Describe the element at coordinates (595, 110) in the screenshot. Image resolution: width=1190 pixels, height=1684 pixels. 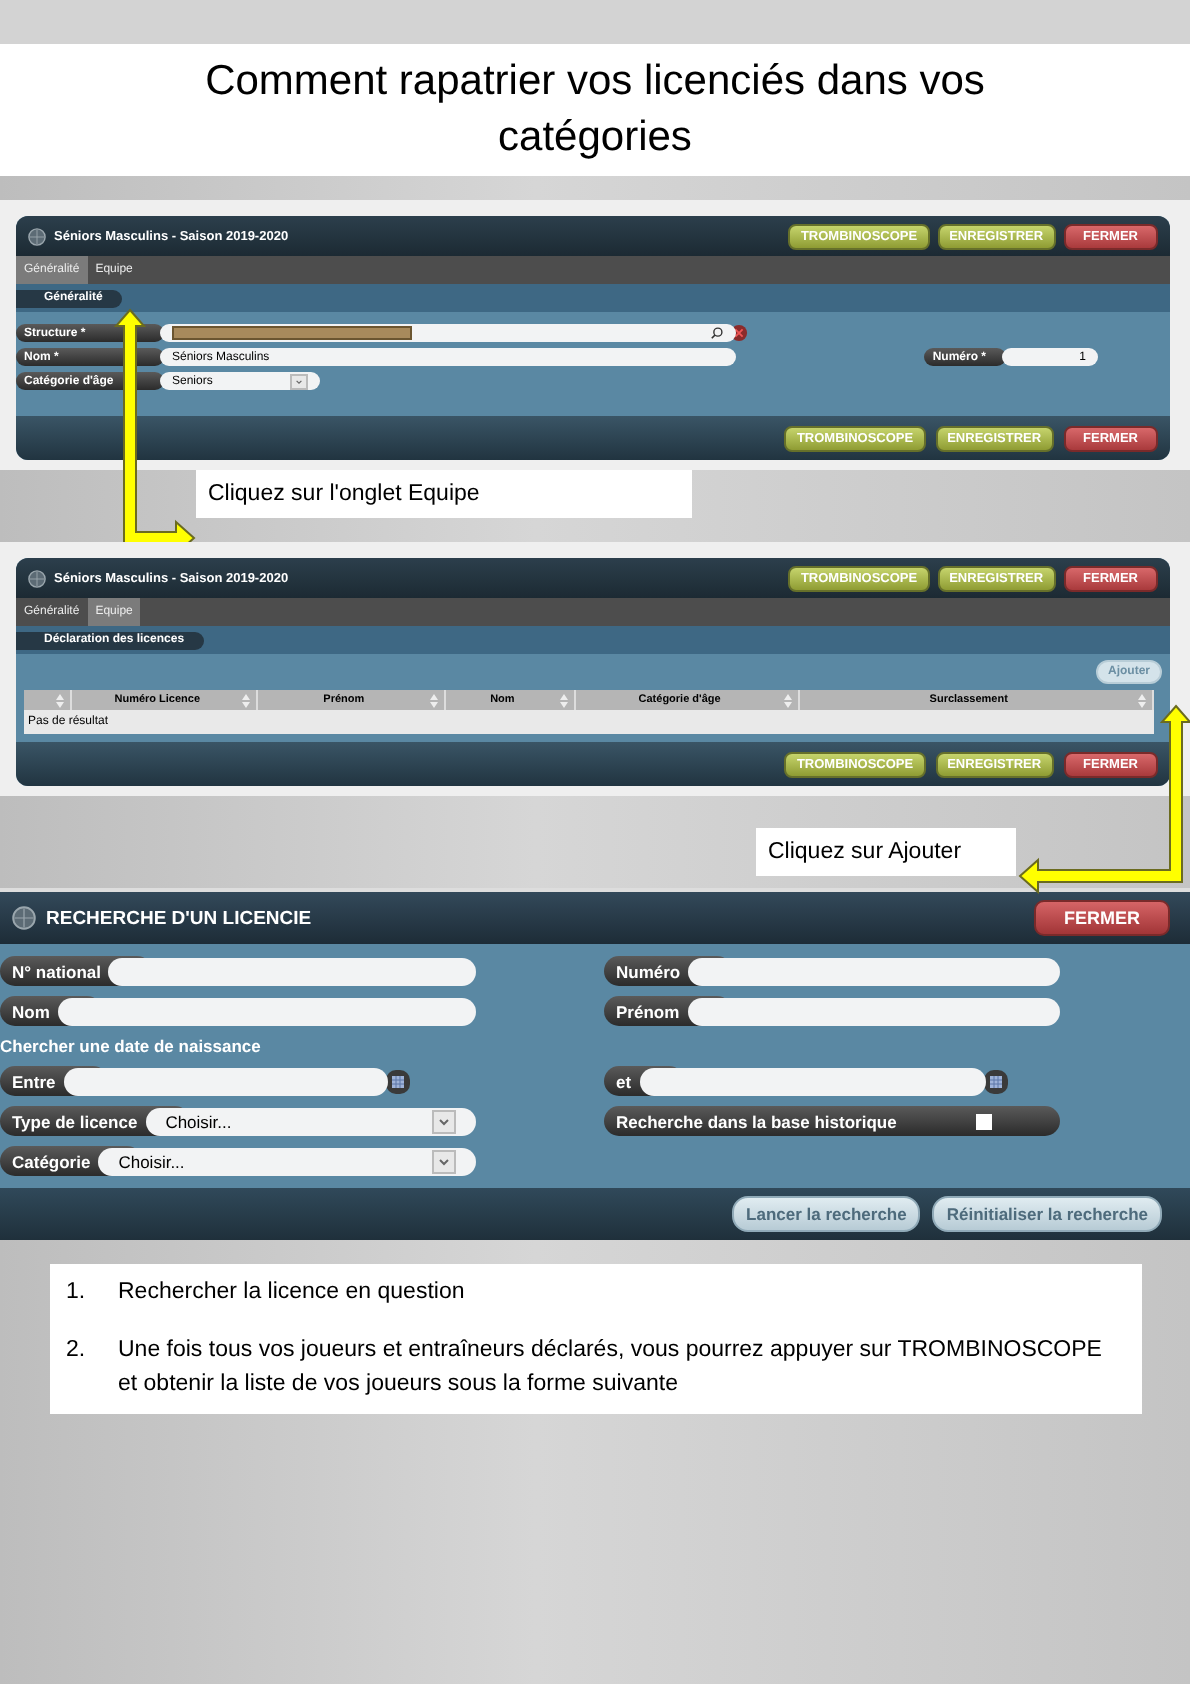
I see `page-title: Comment rapatrier vos licenciés dans vos catégories` at that location.